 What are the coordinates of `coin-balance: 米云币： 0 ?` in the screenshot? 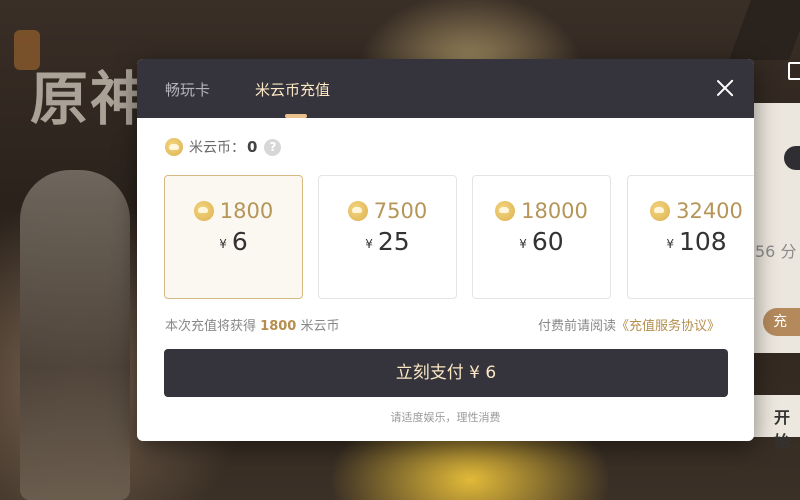 It's located at (223, 147).